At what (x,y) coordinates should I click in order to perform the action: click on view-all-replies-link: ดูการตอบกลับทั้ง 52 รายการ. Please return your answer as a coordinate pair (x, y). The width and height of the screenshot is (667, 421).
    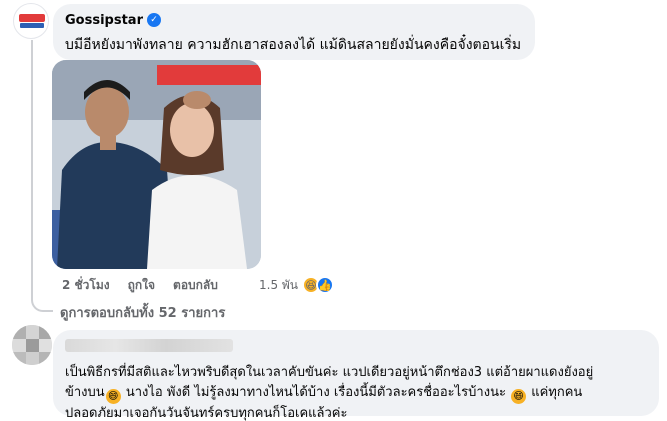
    Looking at the image, I should click on (142, 312).